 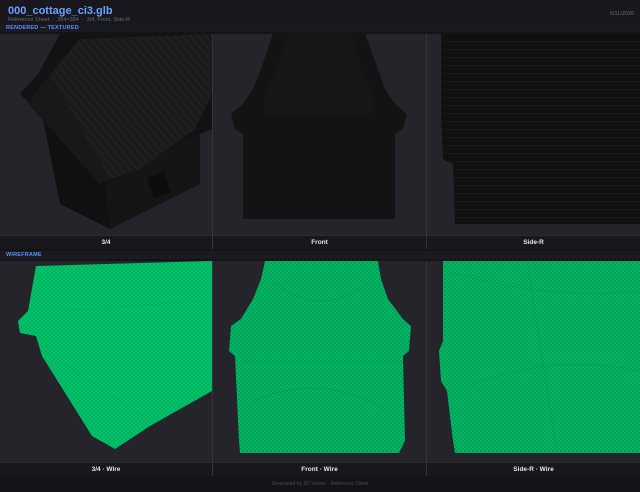 What do you see at coordinates (60, 11) in the screenshot?
I see `file-title: 000_cottage_ci3.glb` at bounding box center [60, 11].